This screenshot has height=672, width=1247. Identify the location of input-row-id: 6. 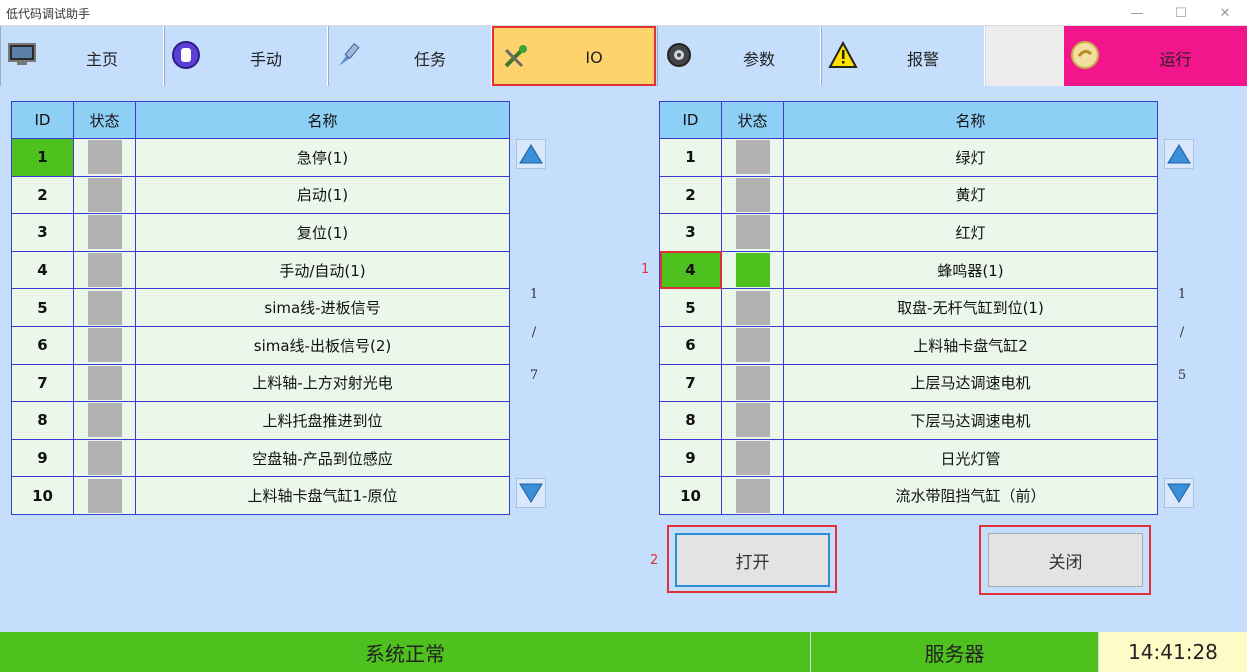
(42, 345).